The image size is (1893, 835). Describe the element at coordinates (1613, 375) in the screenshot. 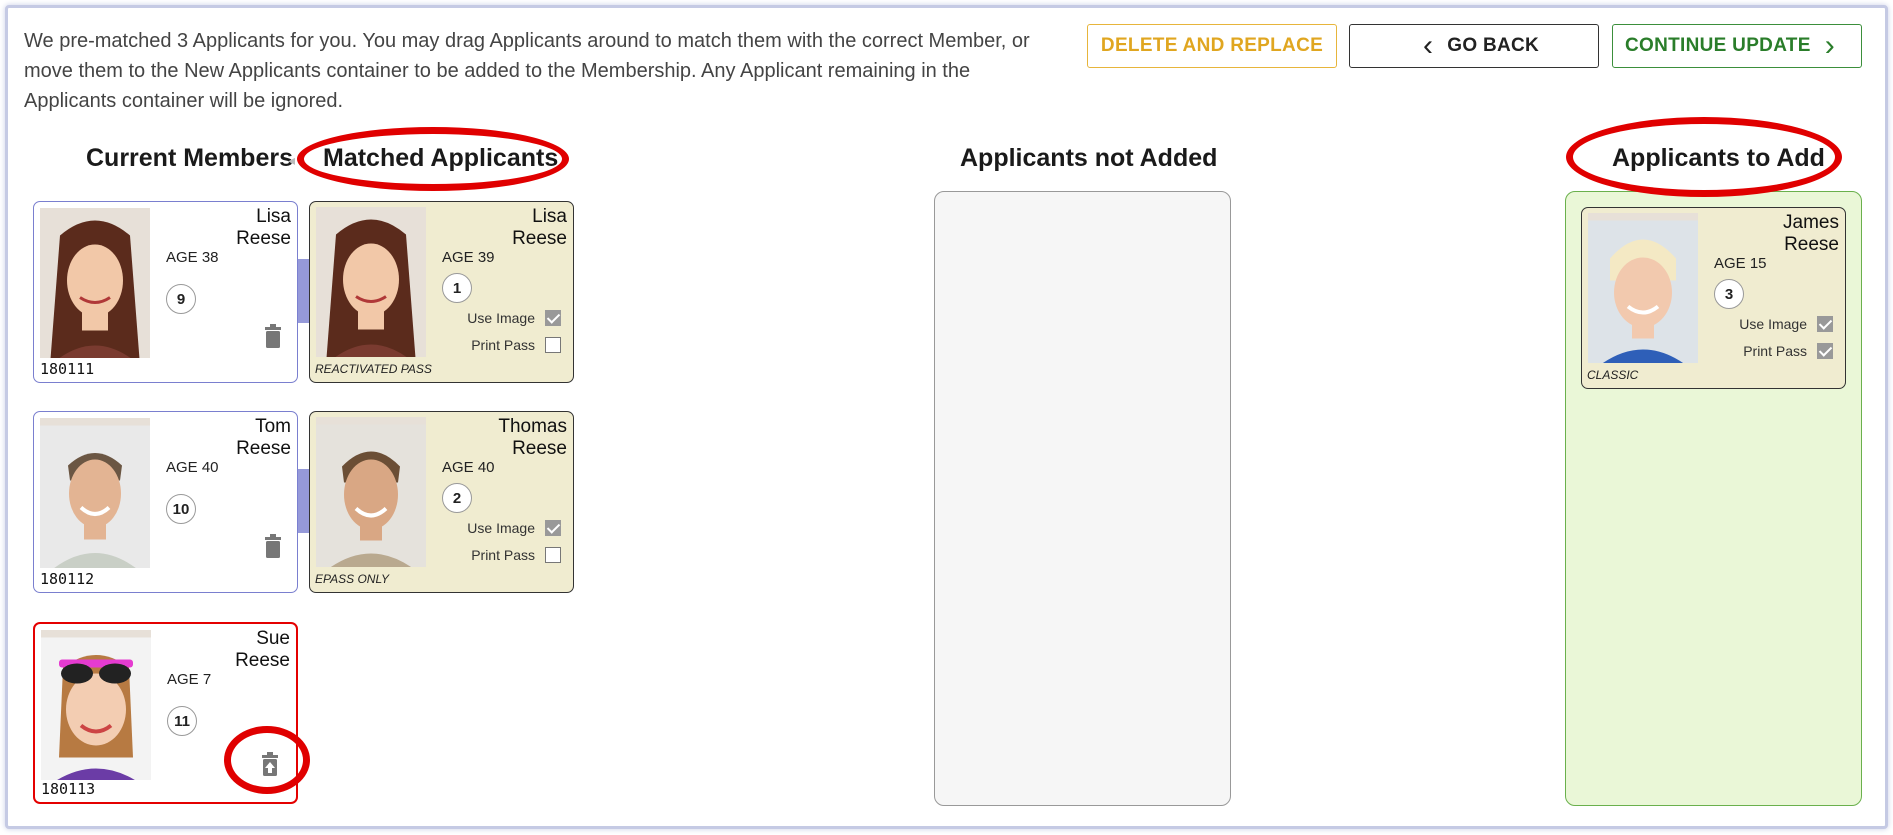

I see `pass-type: CLASSIC` at that location.